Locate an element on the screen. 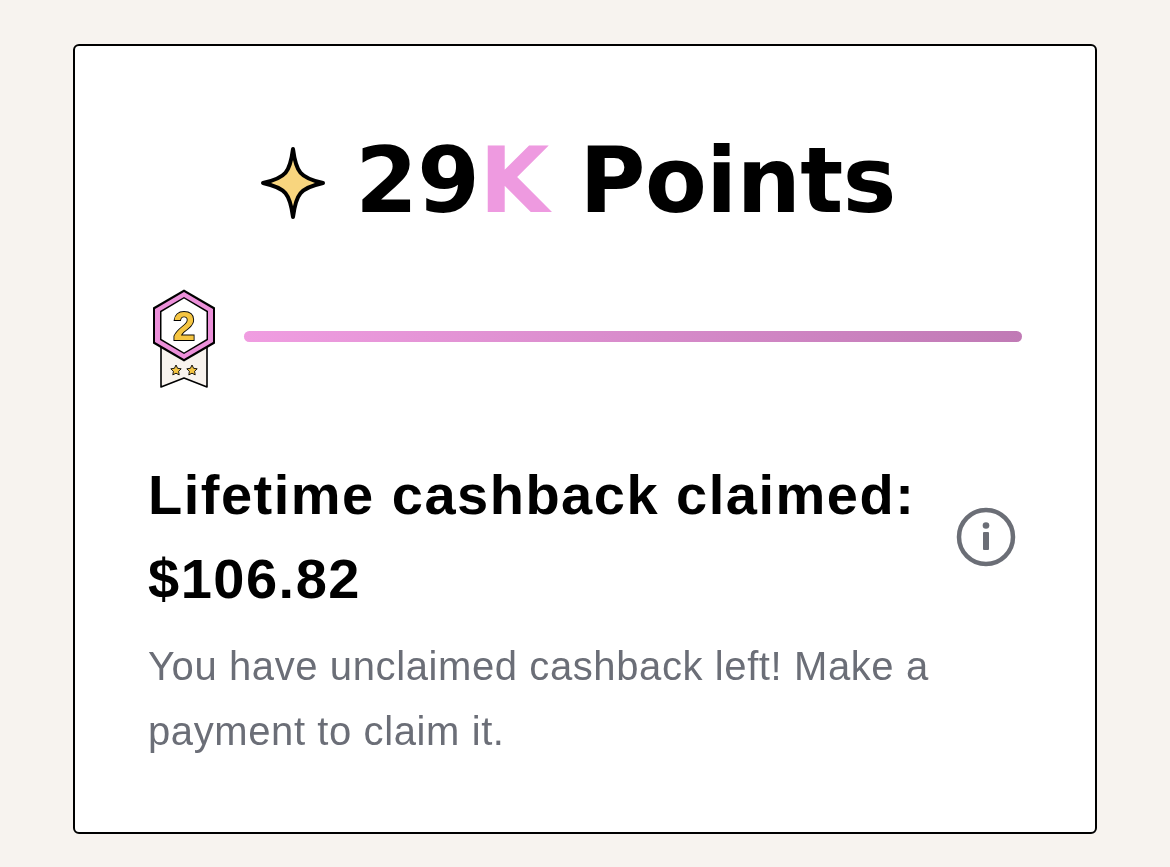 This screenshot has height=867, width=1170. cashback-note: You have unclaimed cashback left! Make a payment to claim it. is located at coordinates (539, 699).